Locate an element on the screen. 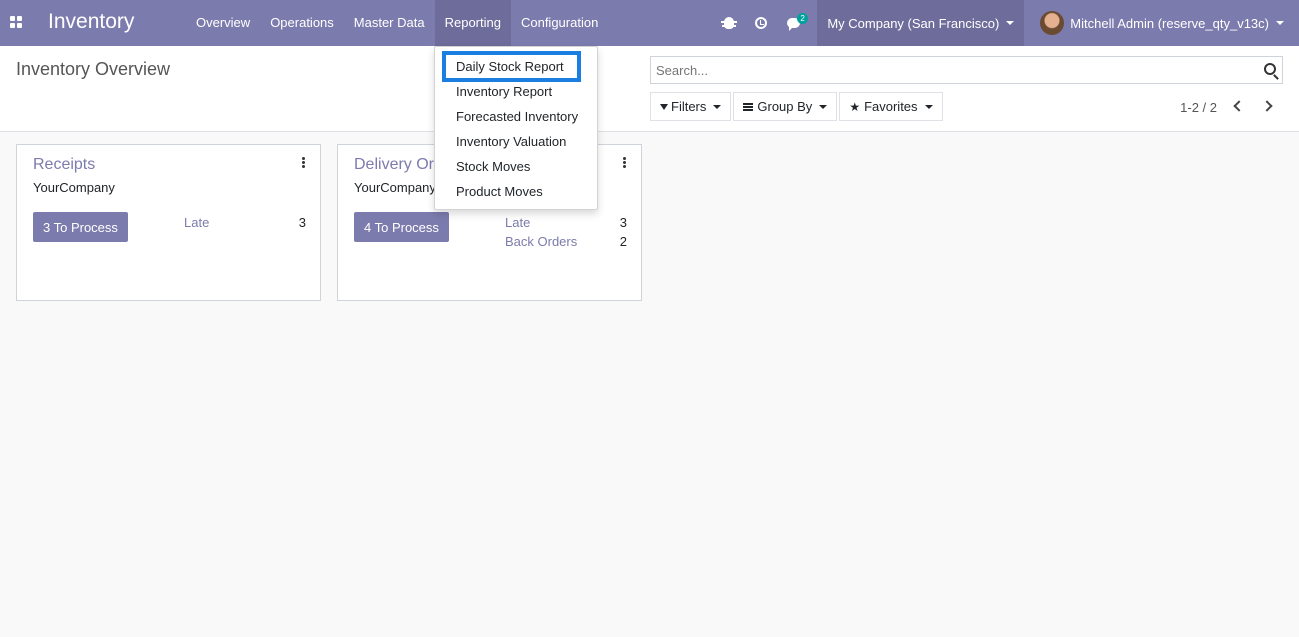  menu-item-forecasted-inventory: Forecasted Inventory is located at coordinates (517, 116).